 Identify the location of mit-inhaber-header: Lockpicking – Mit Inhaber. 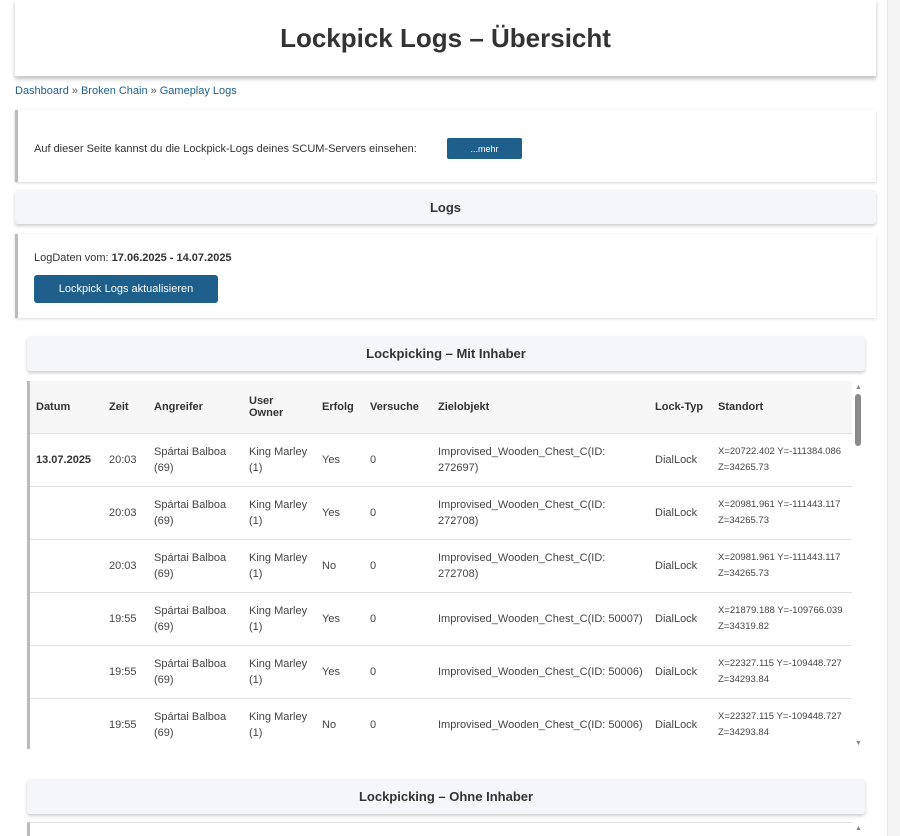
(446, 353).